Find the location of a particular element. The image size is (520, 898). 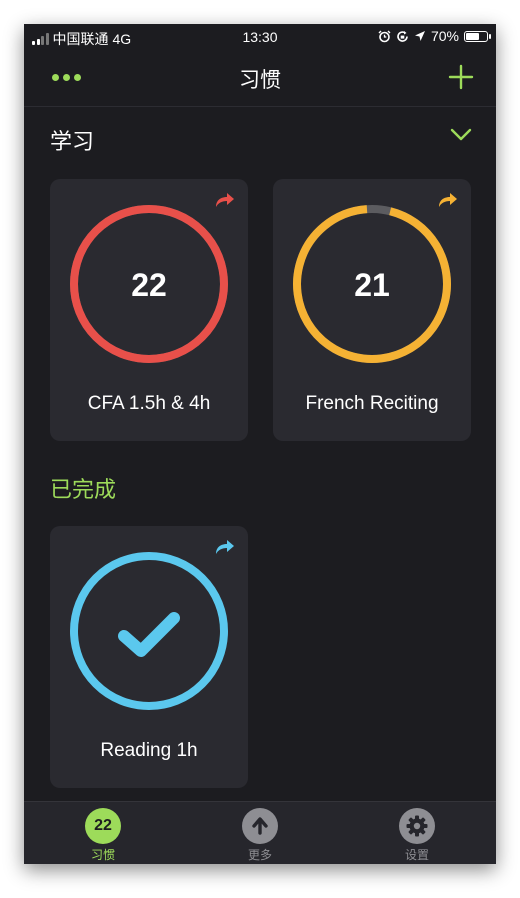

battery-icon is located at coordinates (477, 36).